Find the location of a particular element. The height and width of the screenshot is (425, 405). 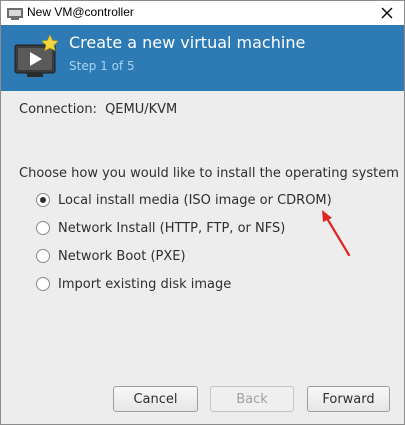

close-button is located at coordinates (387, 13).